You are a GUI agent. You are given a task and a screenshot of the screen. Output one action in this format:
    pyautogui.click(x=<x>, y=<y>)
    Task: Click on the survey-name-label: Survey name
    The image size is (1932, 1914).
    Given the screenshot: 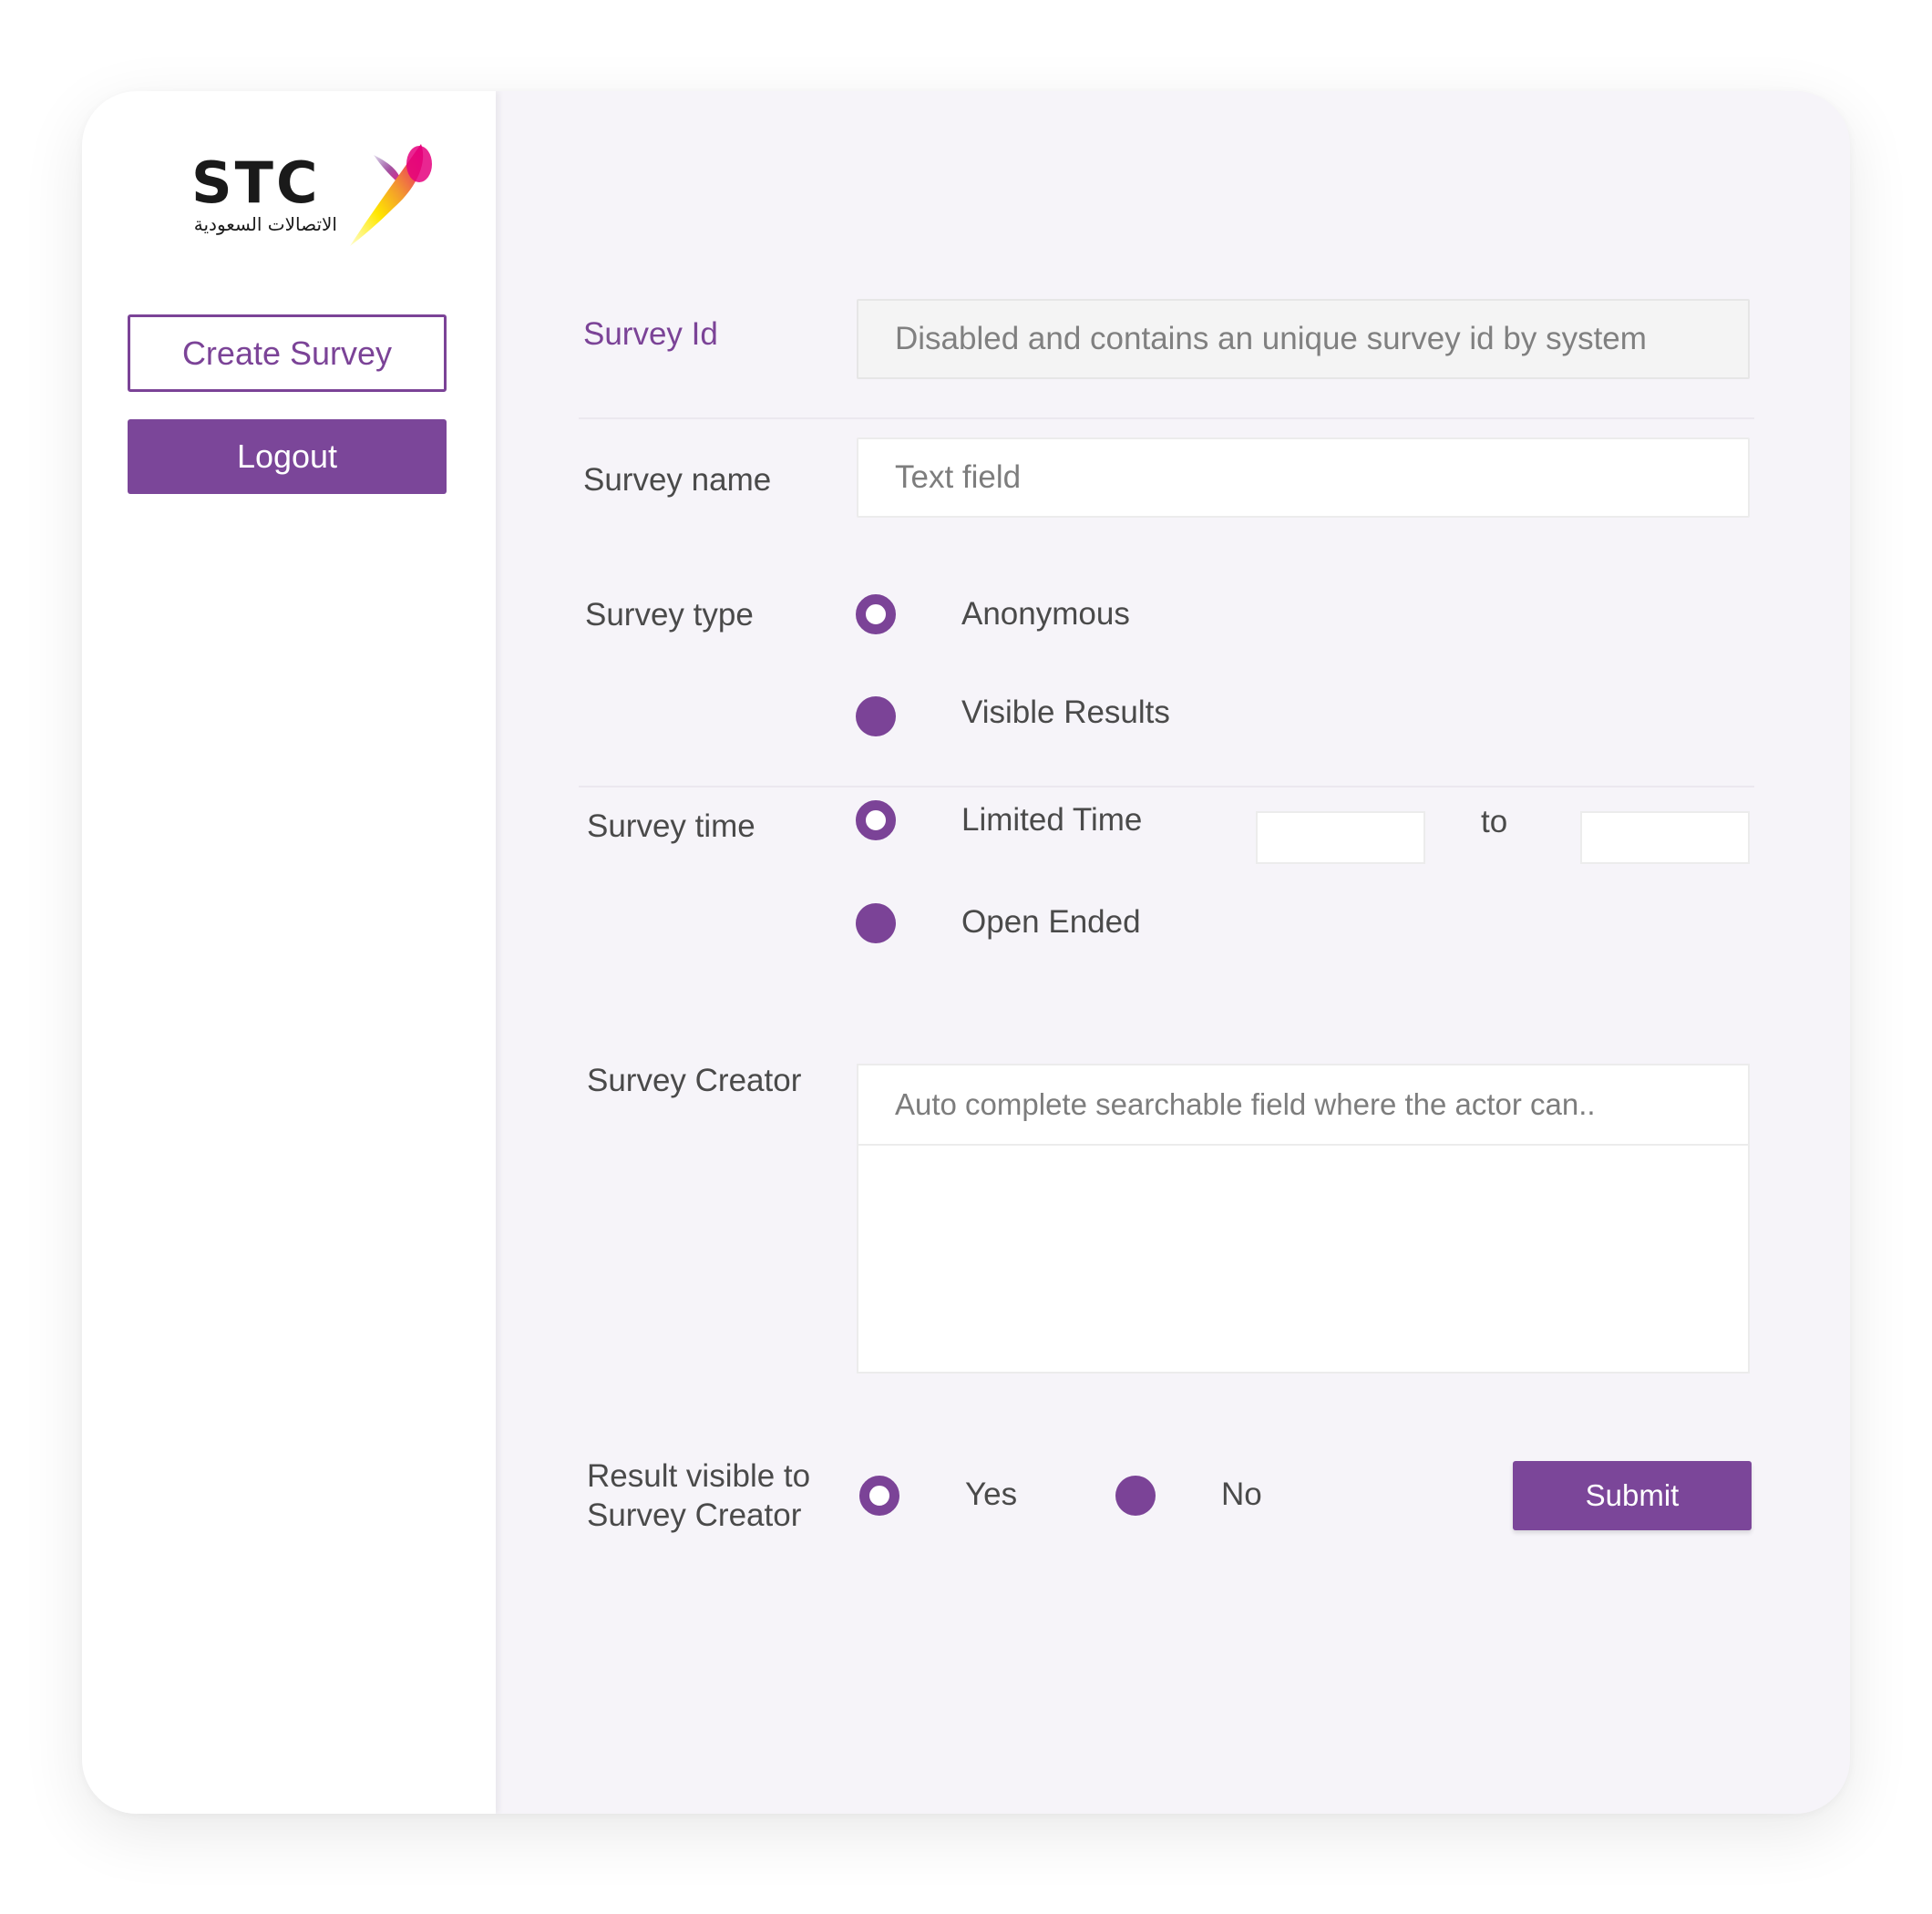 What is the action you would take?
    pyautogui.click(x=677, y=480)
    